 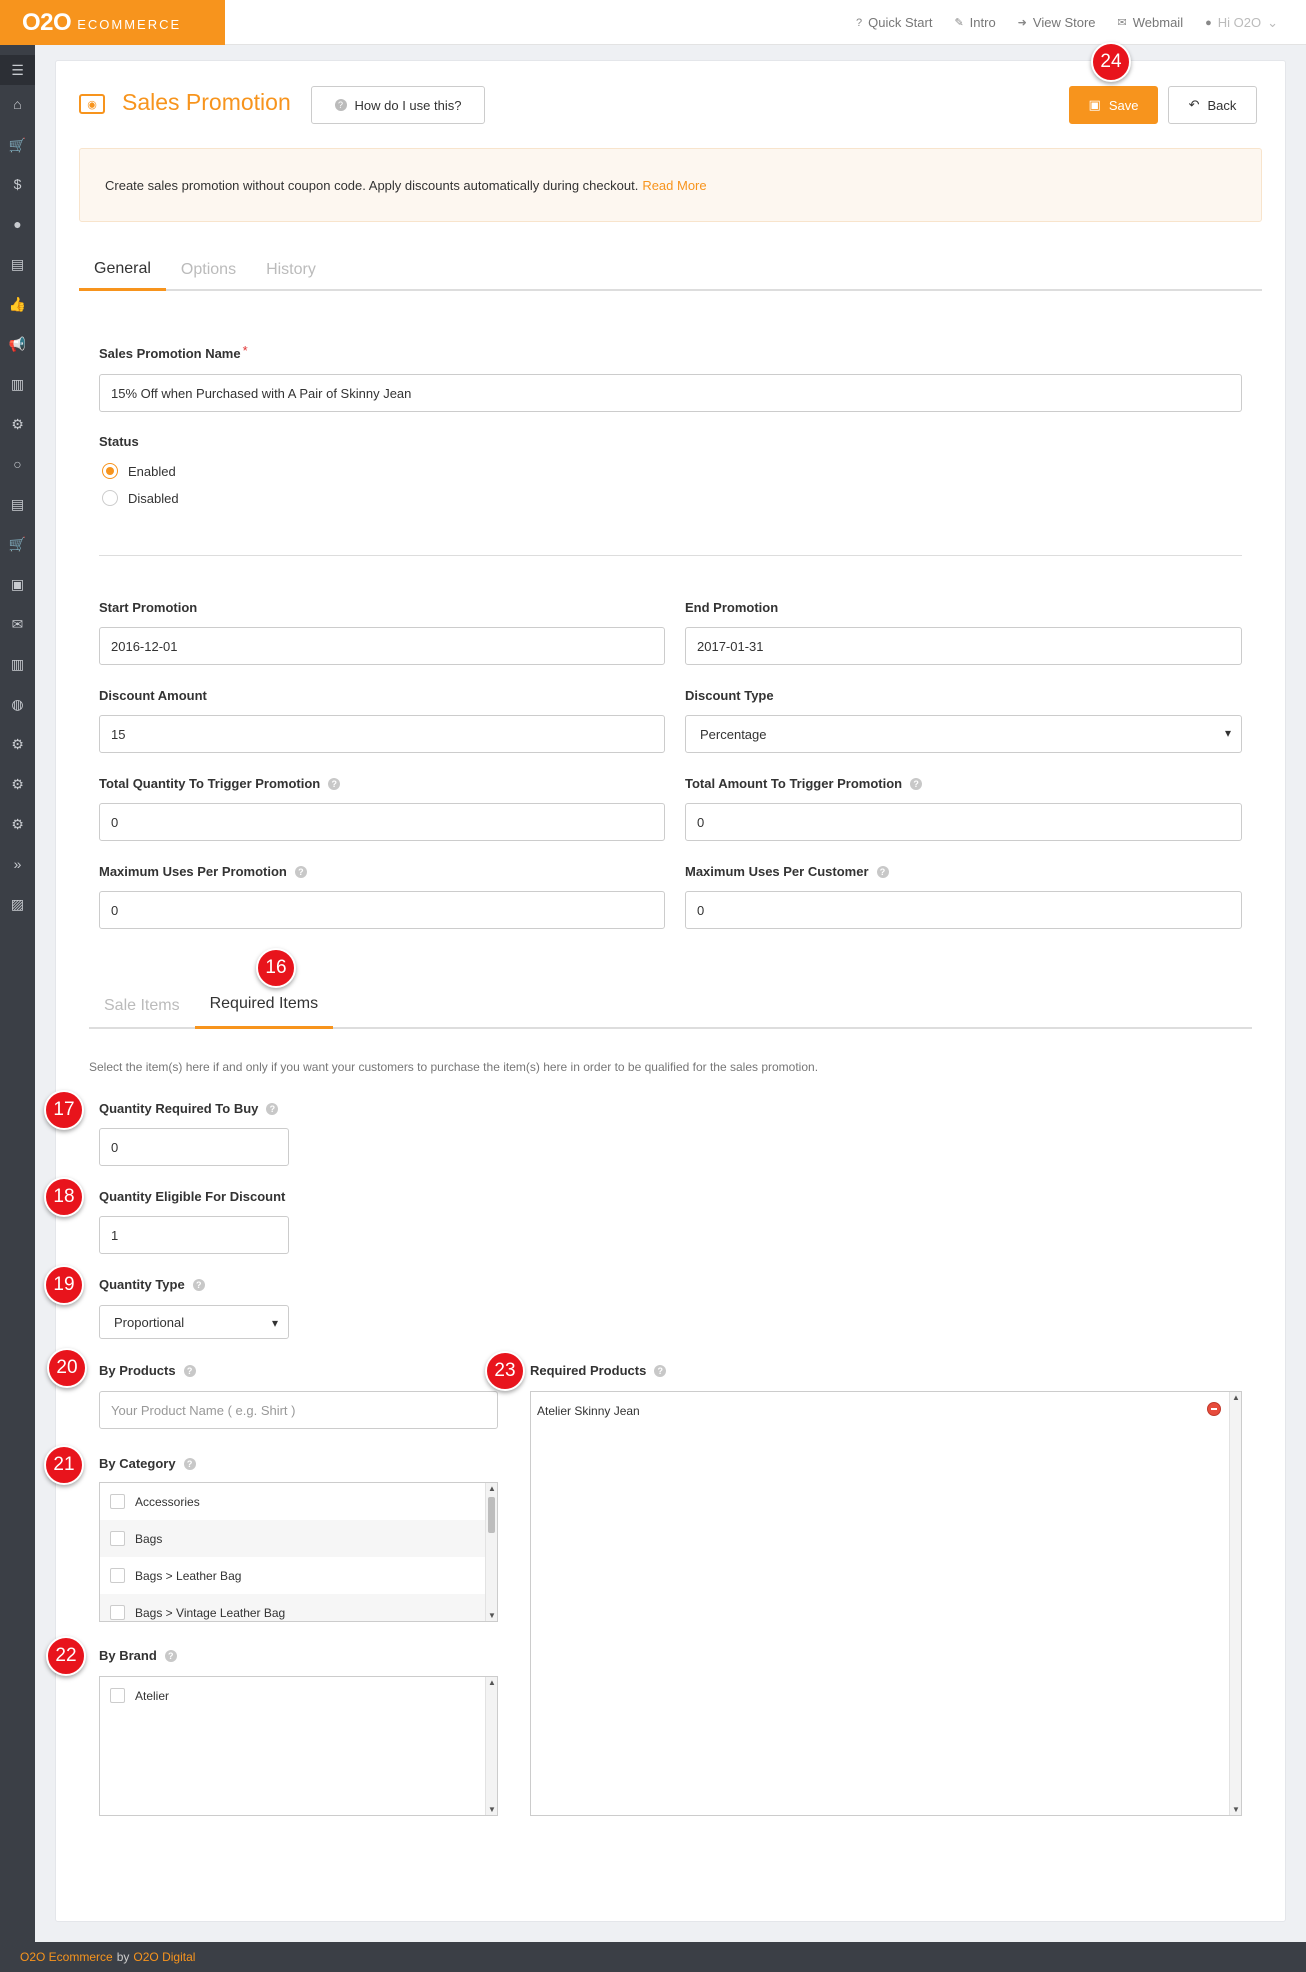 I want to click on discount-type-select: Percentage, so click(x=963, y=734).